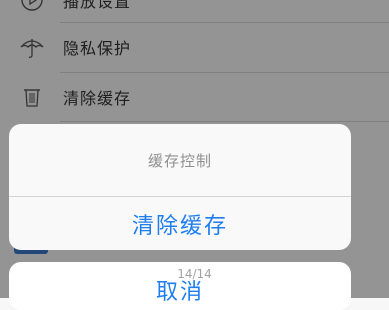 The width and height of the screenshot is (389, 310). I want to click on action-sheet-title: 缓存控制, so click(179, 160).